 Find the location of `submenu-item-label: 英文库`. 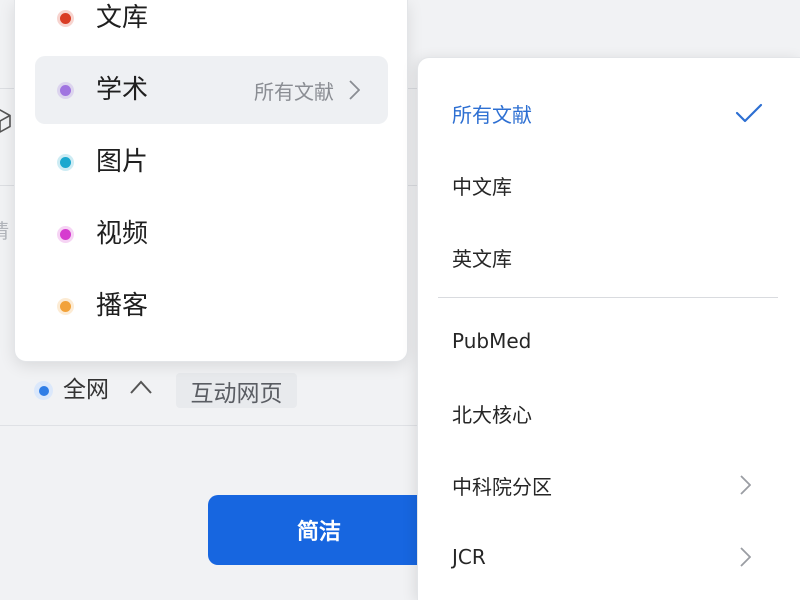

submenu-item-label: 英文库 is located at coordinates (482, 258).